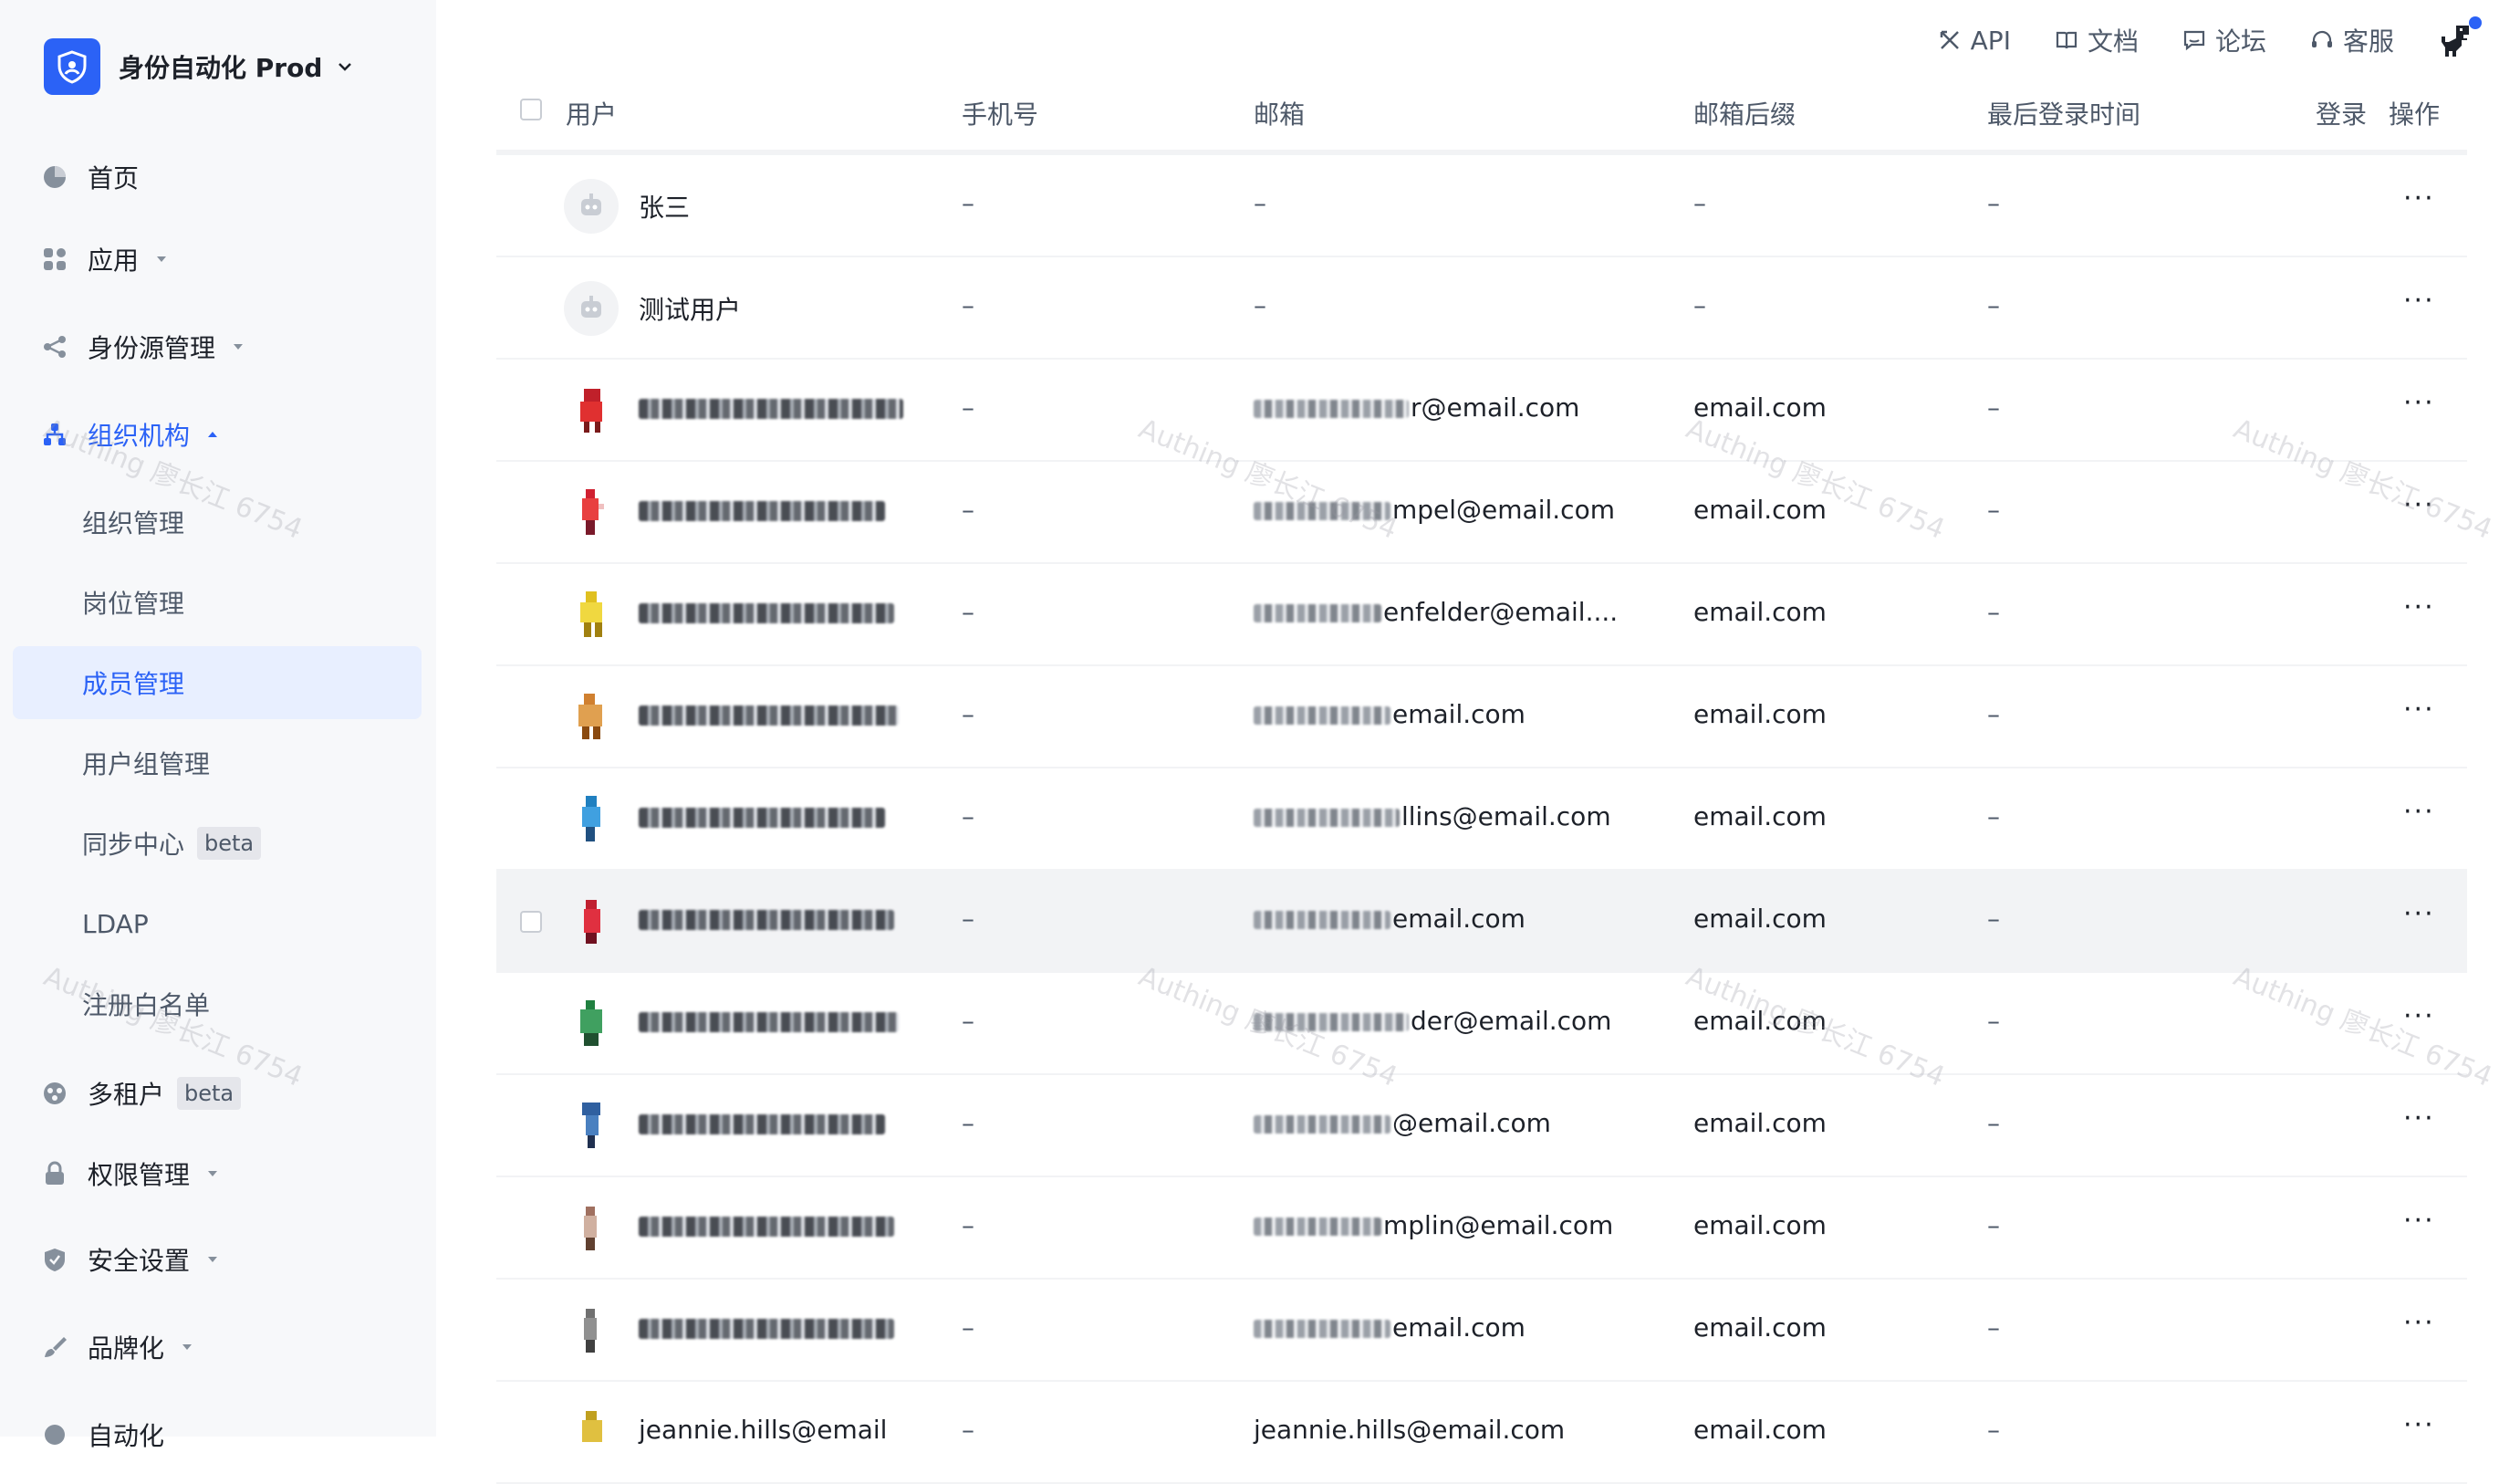 The height and width of the screenshot is (1484, 2520). What do you see at coordinates (130, 1259) in the screenshot?
I see `nav-security: 安全设置` at bounding box center [130, 1259].